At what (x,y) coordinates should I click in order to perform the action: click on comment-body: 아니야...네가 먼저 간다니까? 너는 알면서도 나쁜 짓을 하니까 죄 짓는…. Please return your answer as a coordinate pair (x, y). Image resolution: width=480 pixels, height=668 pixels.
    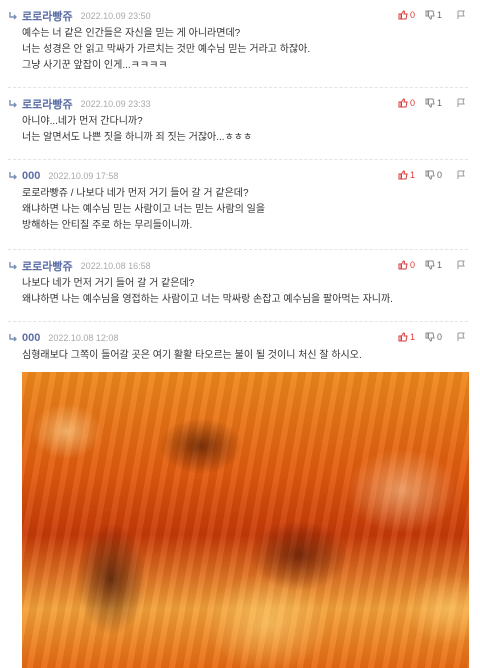
    Looking at the image, I should click on (245, 130).